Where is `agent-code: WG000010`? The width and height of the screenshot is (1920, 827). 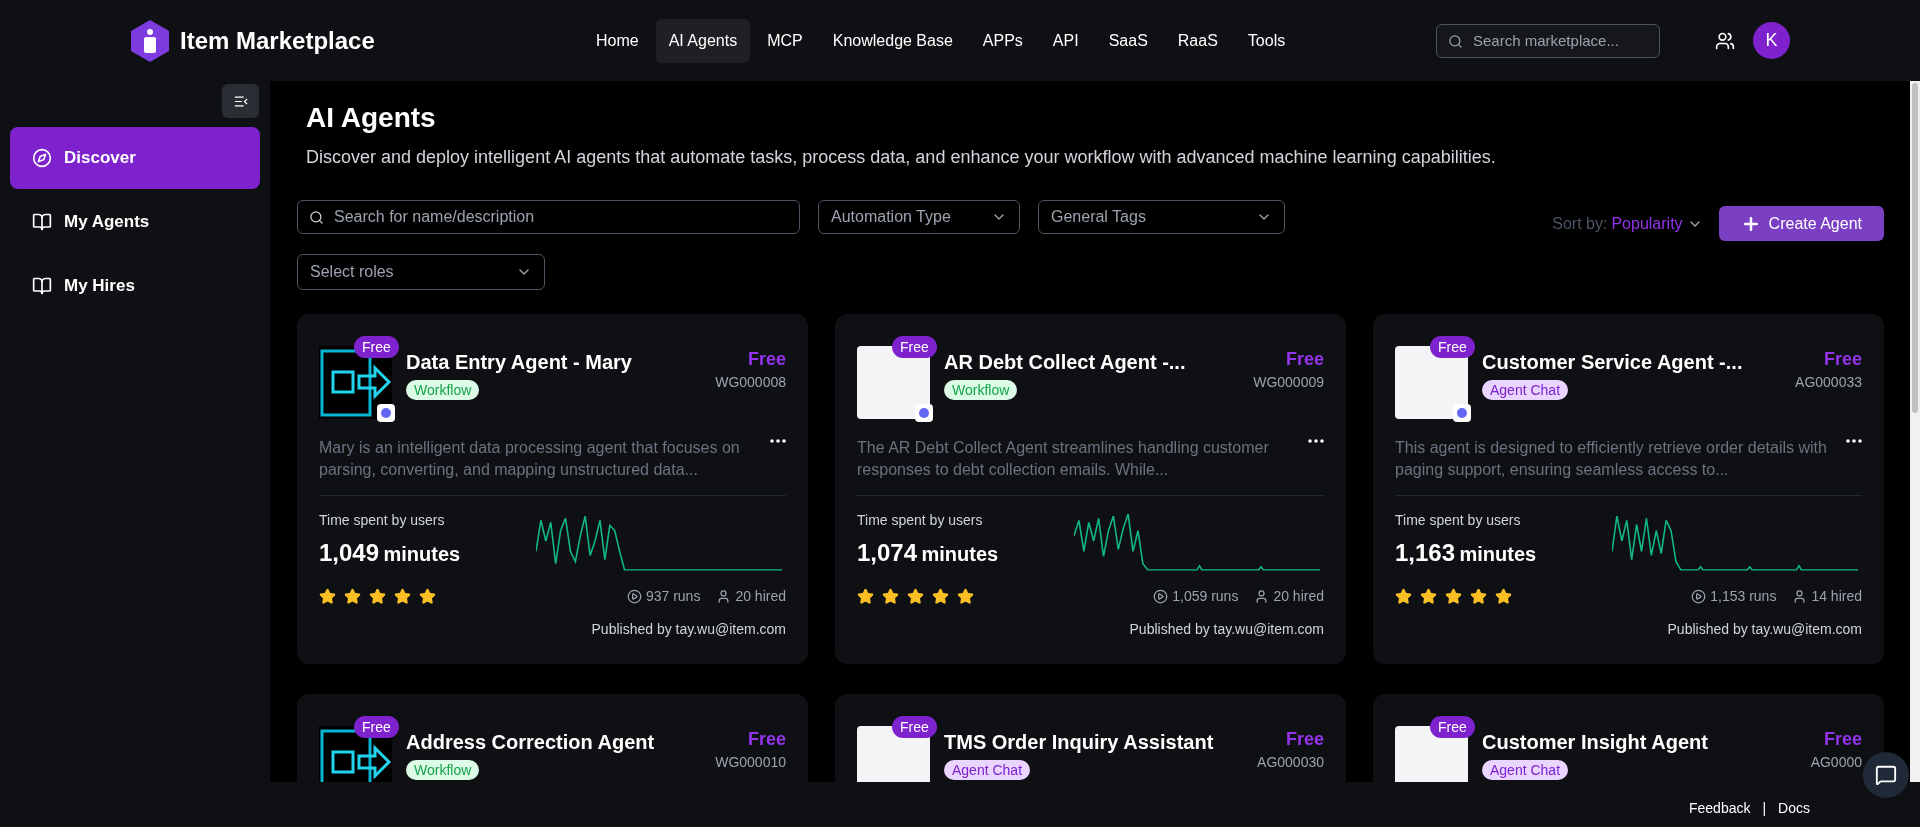
agent-code: WG000010 is located at coordinates (750, 762).